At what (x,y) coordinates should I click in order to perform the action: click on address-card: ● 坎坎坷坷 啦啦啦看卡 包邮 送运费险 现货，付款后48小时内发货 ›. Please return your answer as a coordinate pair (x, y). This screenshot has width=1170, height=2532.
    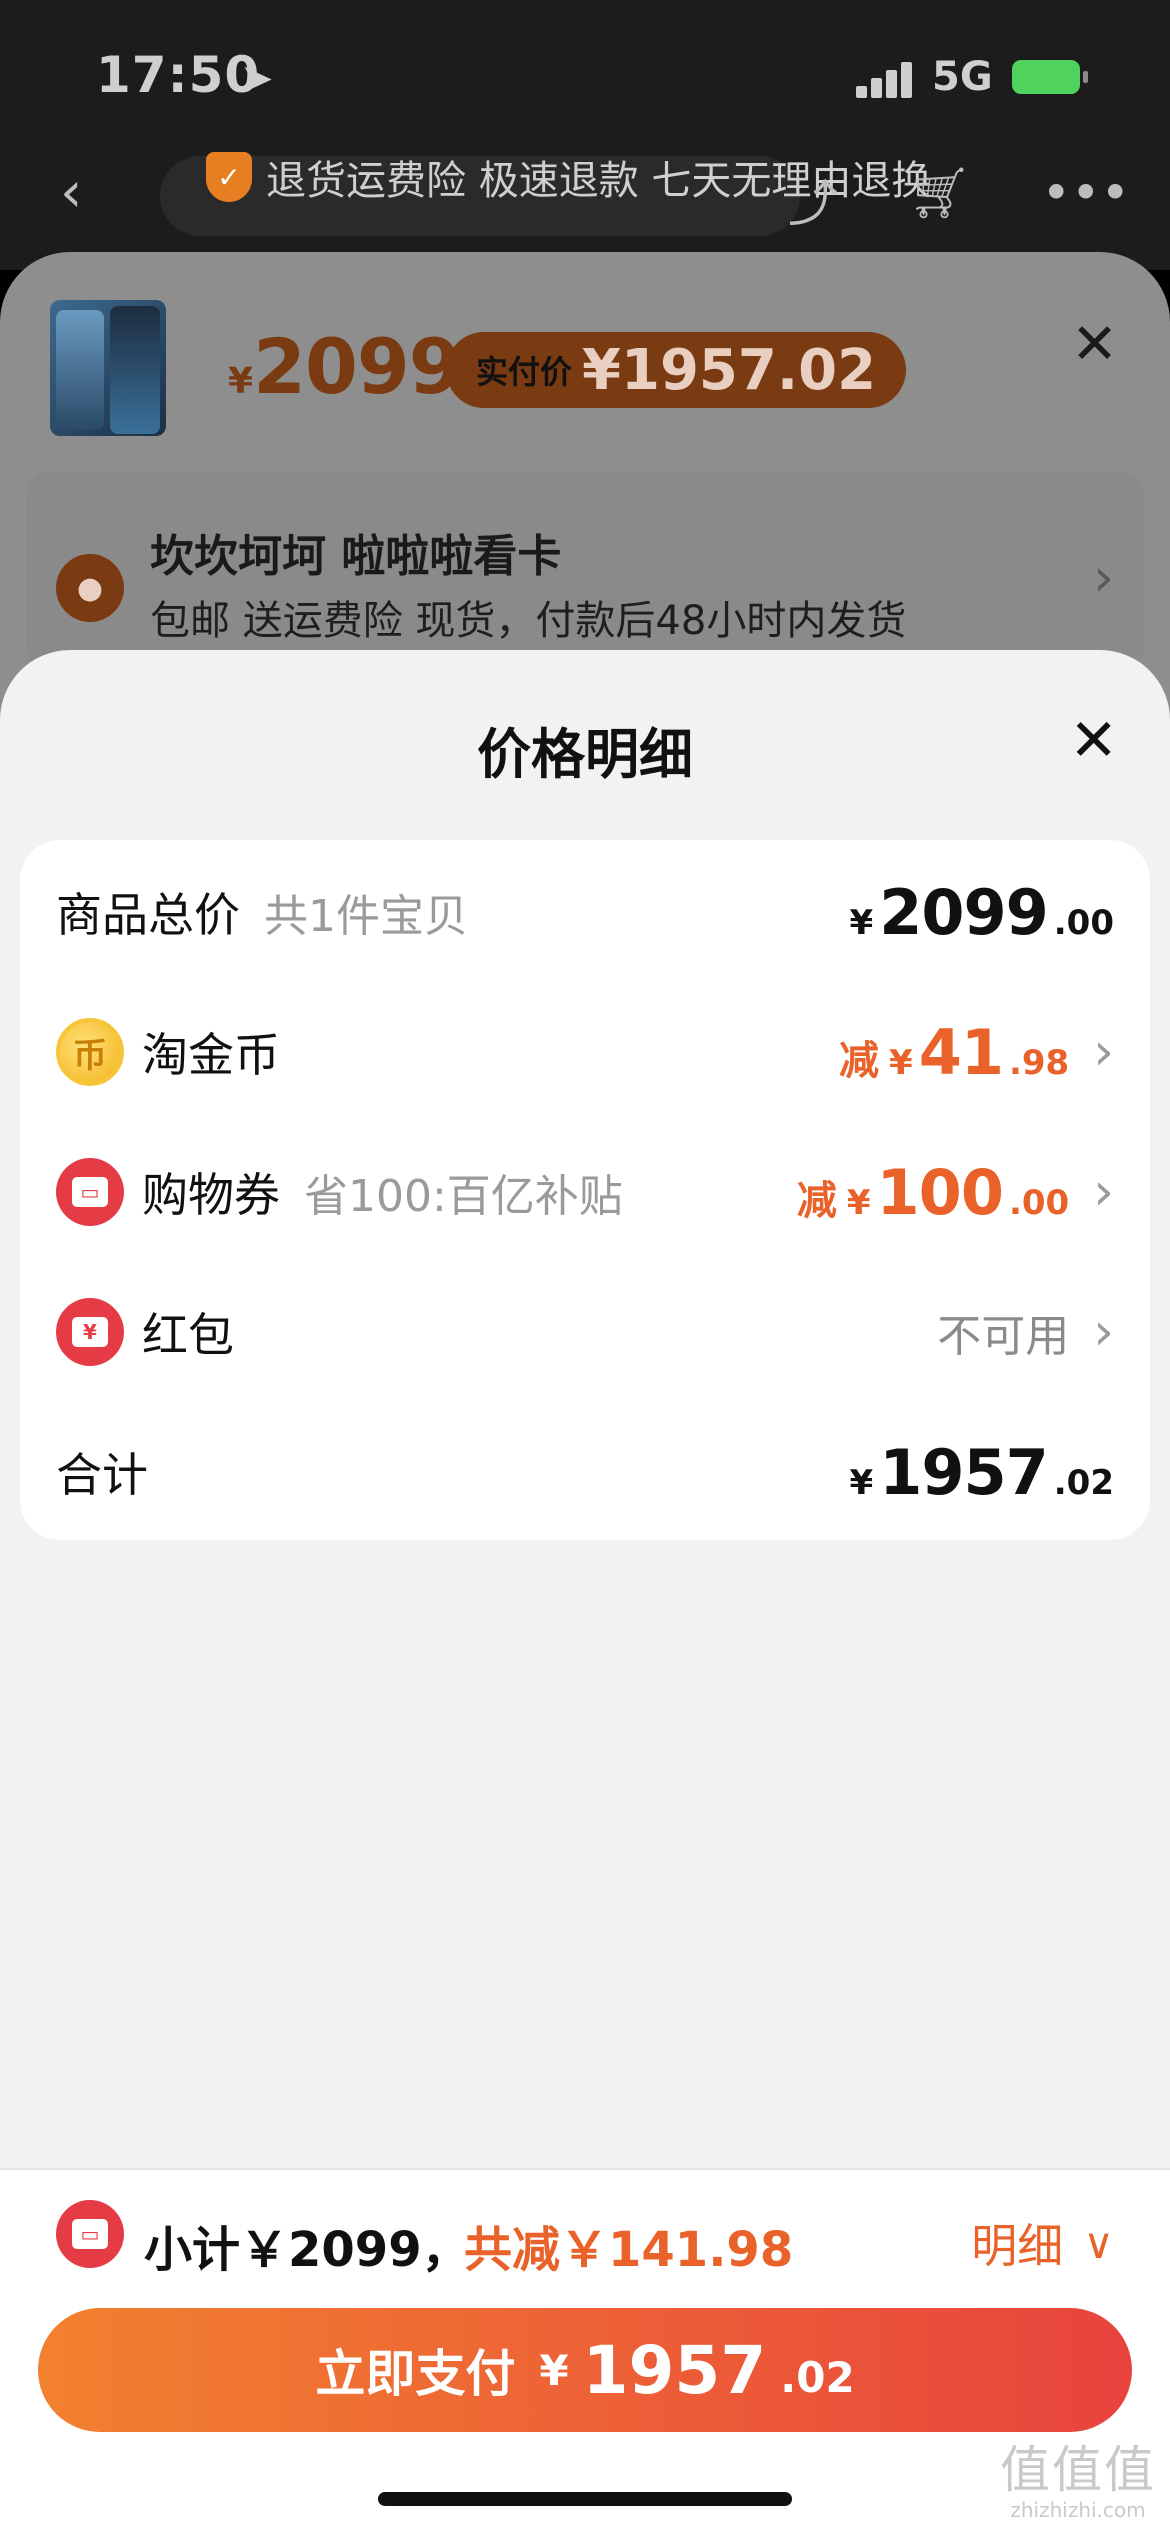
    Looking at the image, I should click on (585, 572).